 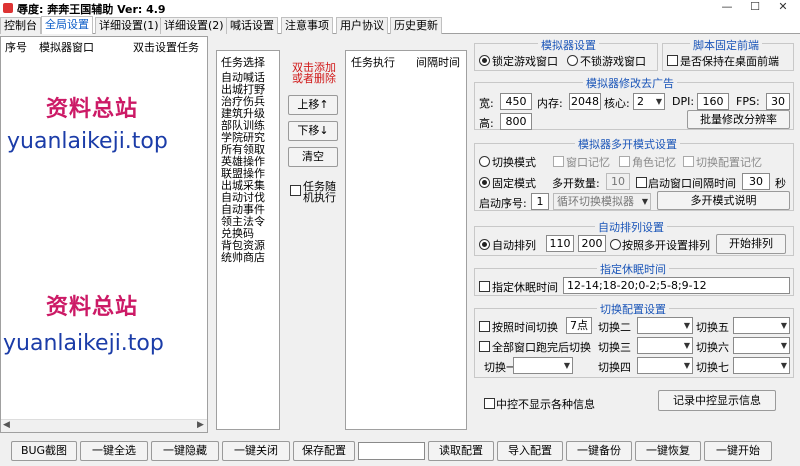 What do you see at coordinates (649, 101) in the screenshot?
I see `cores-select: 2 ▼` at bounding box center [649, 101].